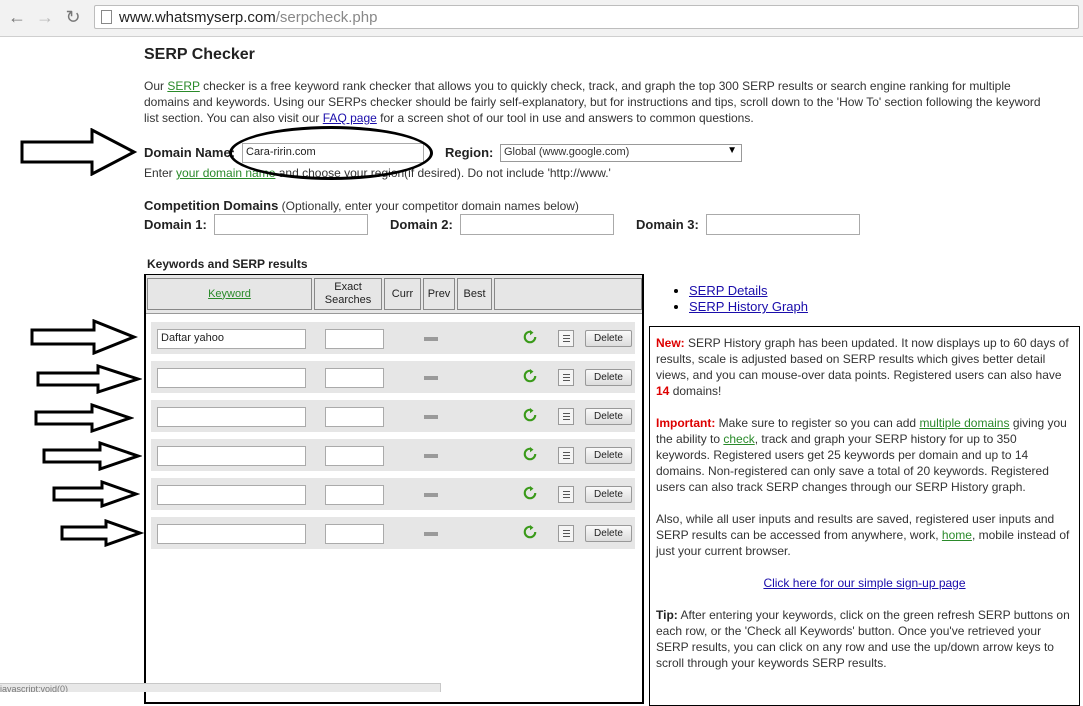  Describe the element at coordinates (728, 290) in the screenshot. I see `serp-details-link: SERP Details` at that location.